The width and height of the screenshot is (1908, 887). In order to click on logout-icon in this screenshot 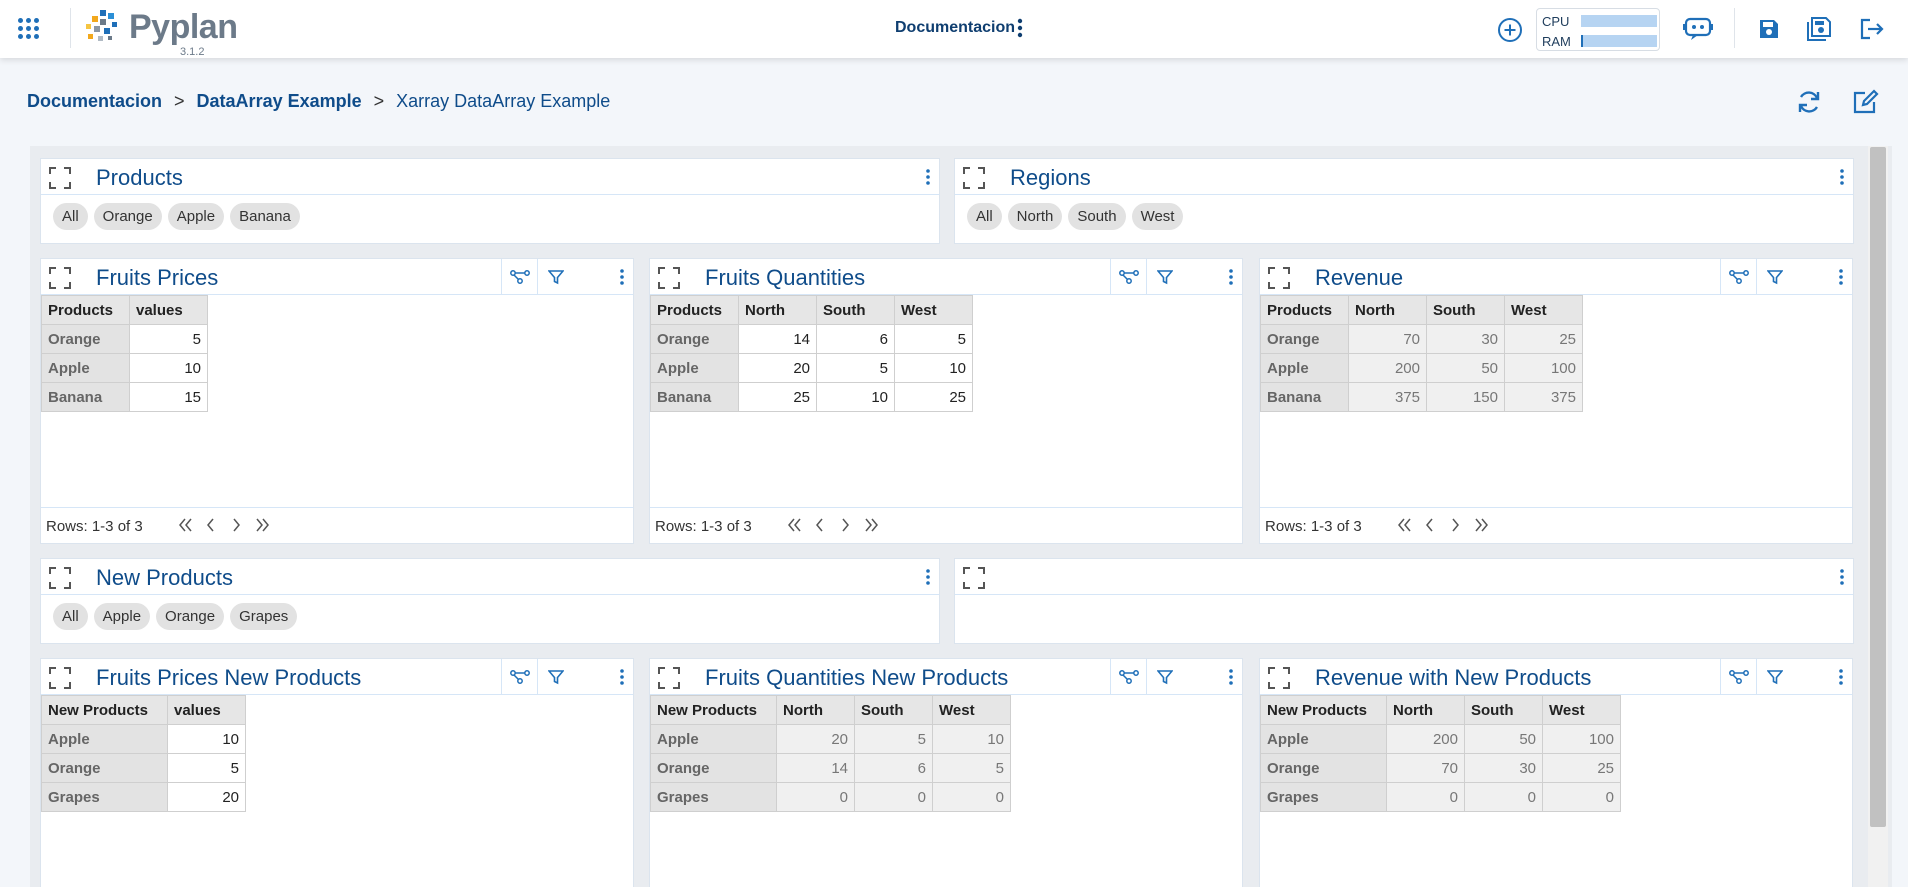, I will do `click(1872, 29)`.